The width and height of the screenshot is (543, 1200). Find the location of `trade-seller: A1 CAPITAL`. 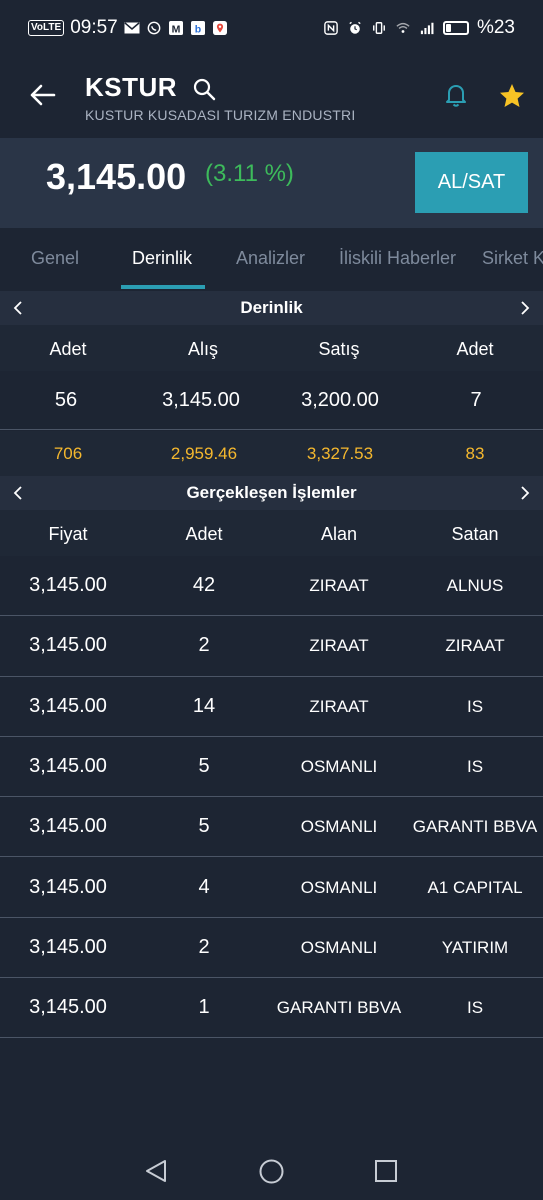

trade-seller: A1 CAPITAL is located at coordinates (475, 887).